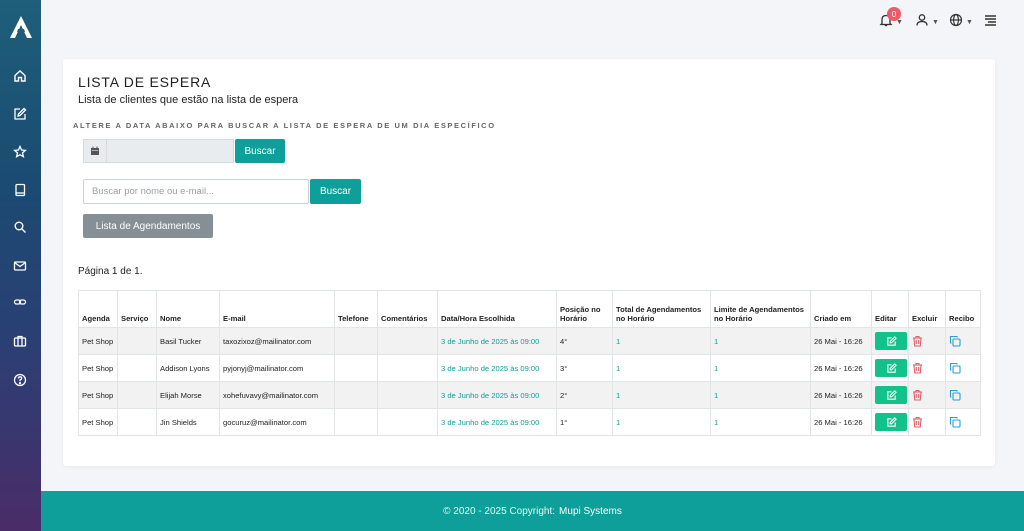 The width and height of the screenshot is (1024, 531). I want to click on globe-icon, so click(956, 20).